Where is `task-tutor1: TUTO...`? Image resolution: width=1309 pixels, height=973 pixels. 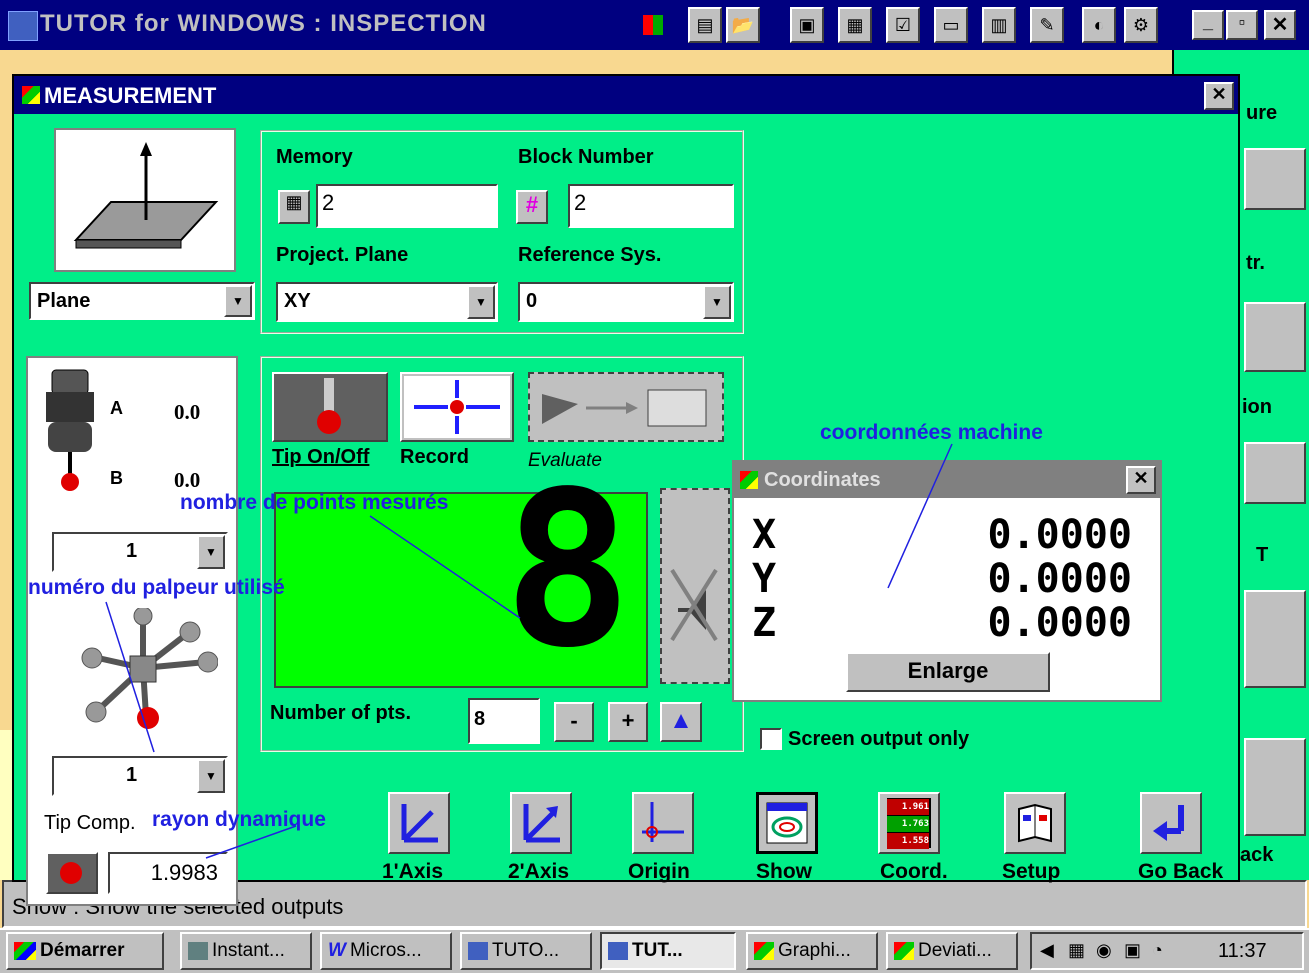 task-tutor1: TUTO... is located at coordinates (526, 951).